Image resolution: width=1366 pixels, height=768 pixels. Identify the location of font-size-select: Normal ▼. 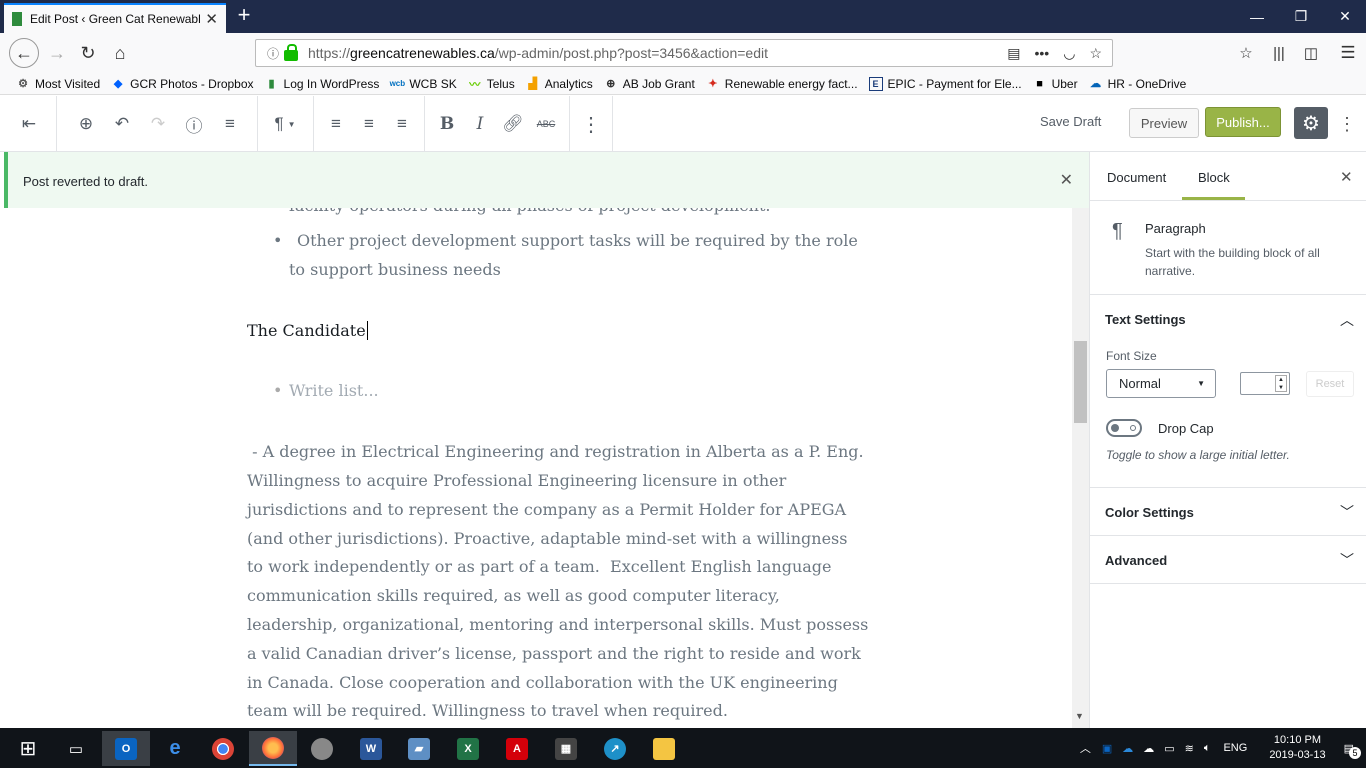
(1161, 383).